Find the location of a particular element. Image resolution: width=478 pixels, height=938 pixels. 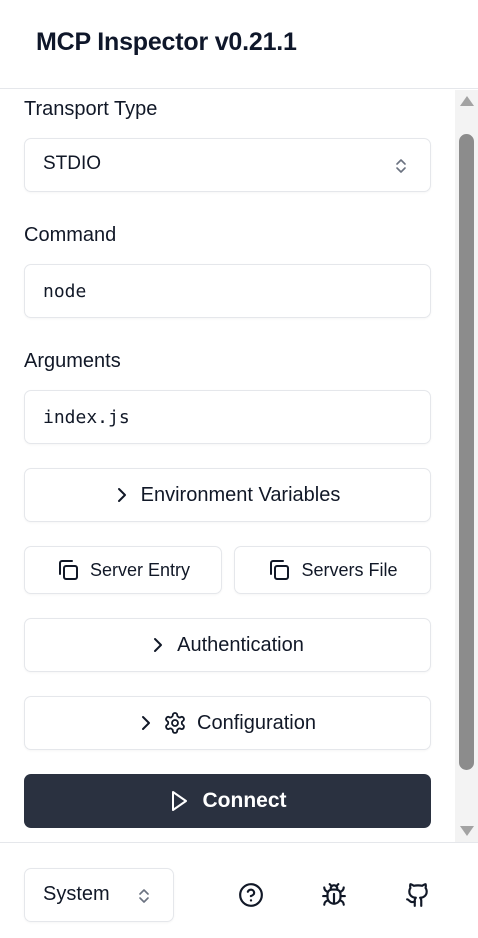

configuration-button: Configuration is located at coordinates (227, 723).